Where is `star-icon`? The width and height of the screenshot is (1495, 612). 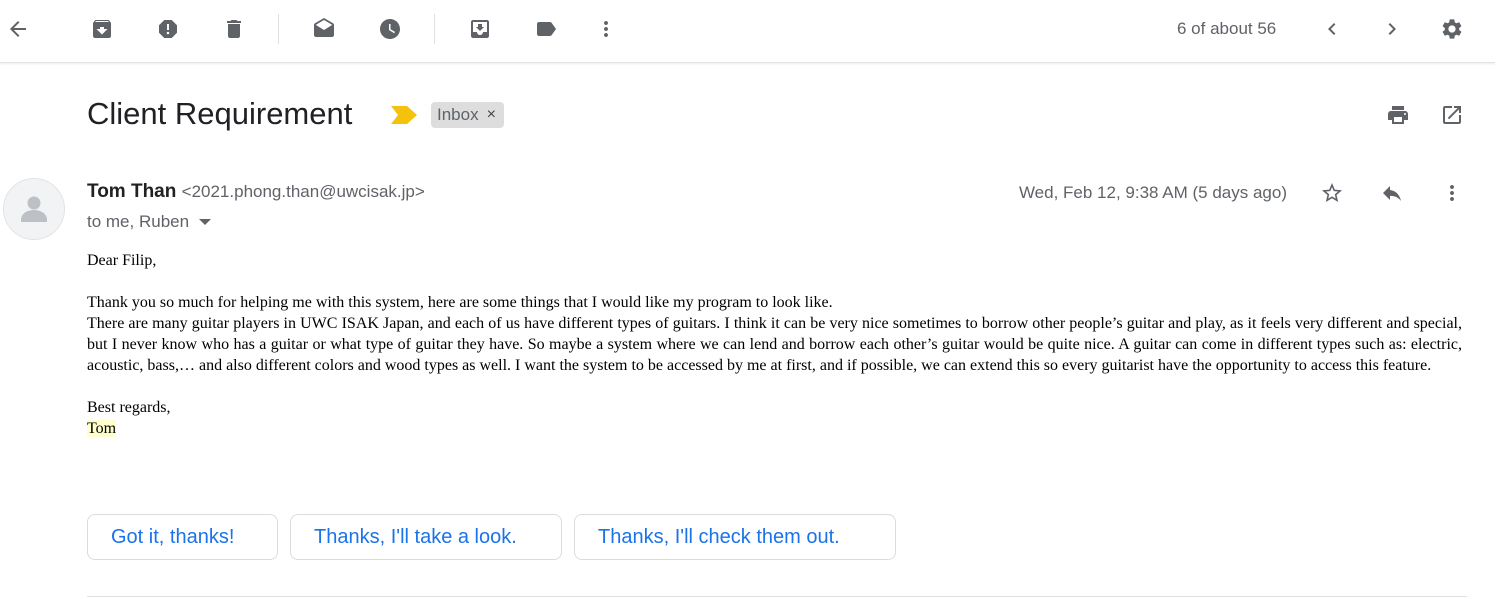 star-icon is located at coordinates (1332, 193).